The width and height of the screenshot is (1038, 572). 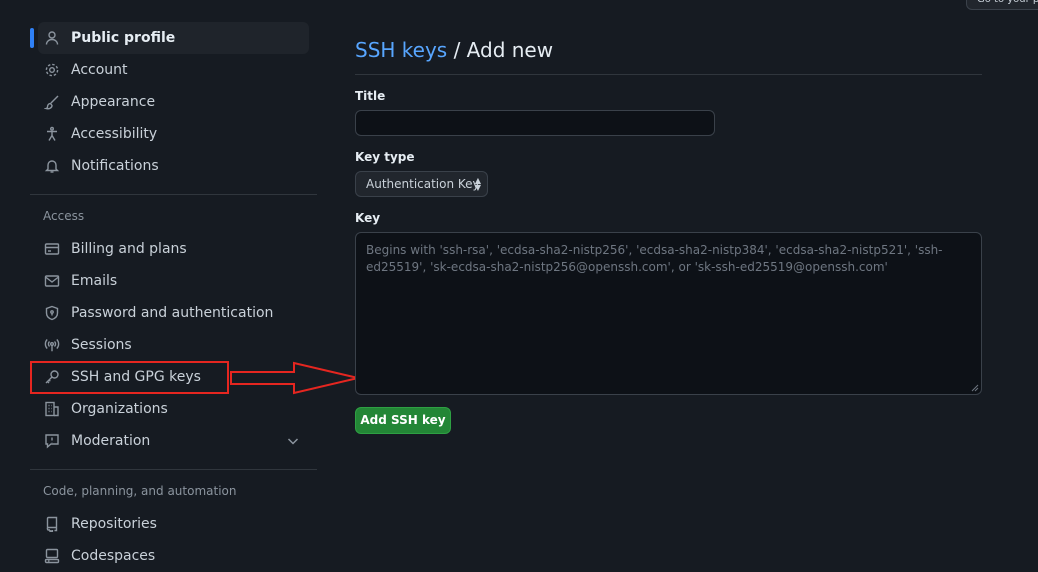 I want to click on sidebar-item-sessions: Sessions, so click(x=173, y=345).